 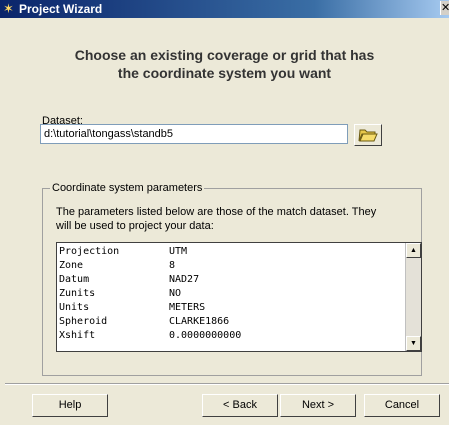 I want to click on close-icon: ✕, so click(x=444, y=8).